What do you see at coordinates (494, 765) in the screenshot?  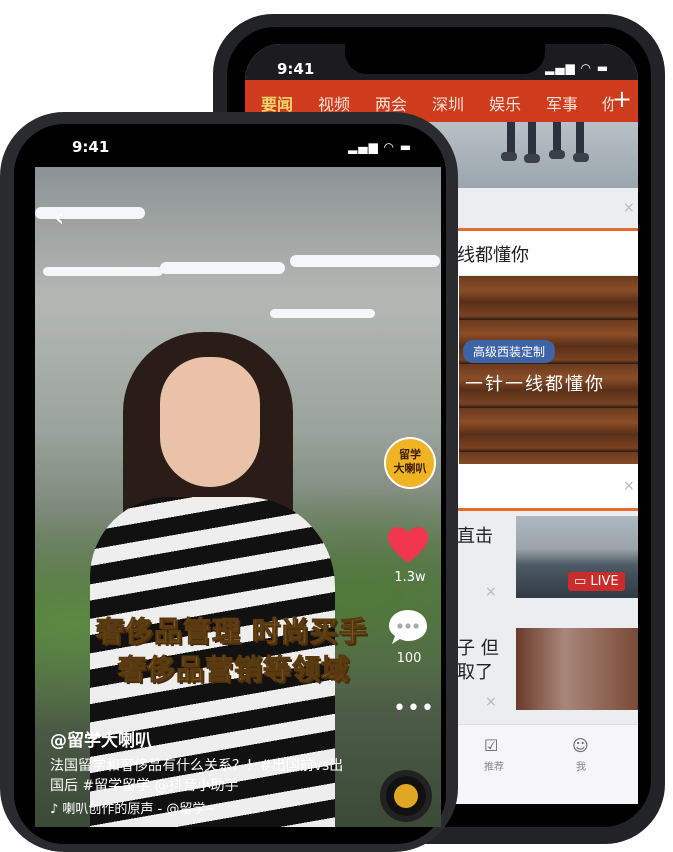 I see `tab-recommend: 推荐` at bounding box center [494, 765].